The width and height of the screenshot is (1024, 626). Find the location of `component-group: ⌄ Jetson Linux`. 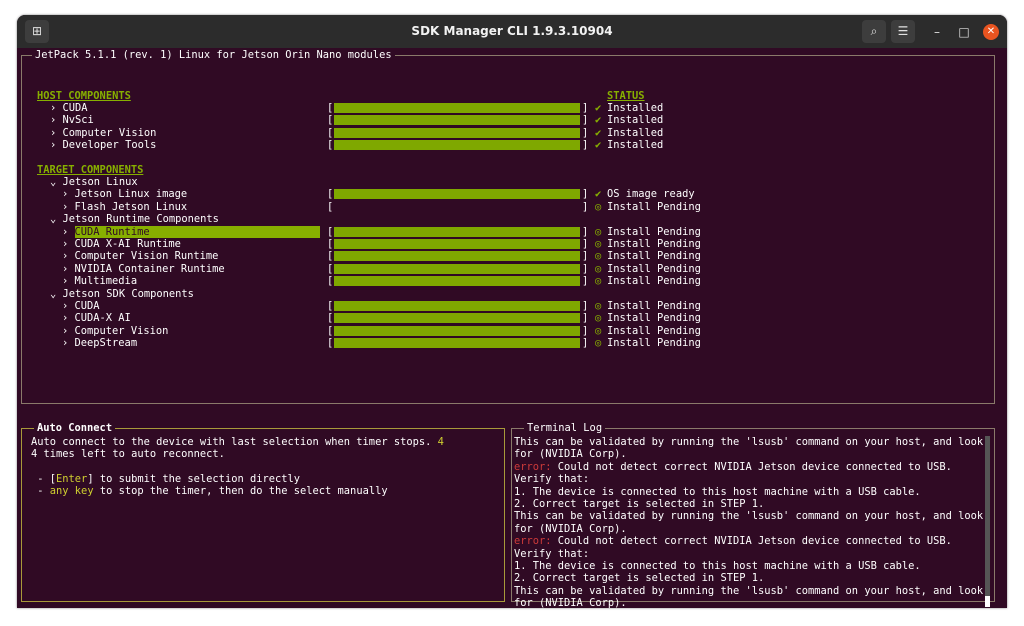

component-group: ⌄ Jetson Linux is located at coordinates (94, 182).